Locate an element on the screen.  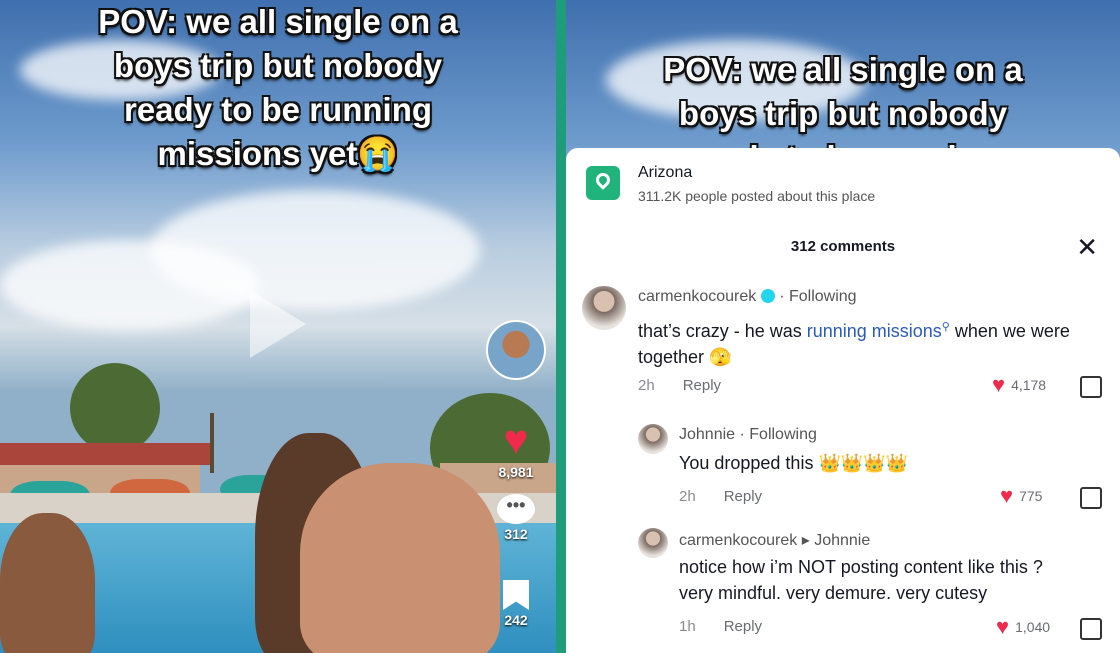
caption-line: missions yet😭 is located at coordinates (278, 153).